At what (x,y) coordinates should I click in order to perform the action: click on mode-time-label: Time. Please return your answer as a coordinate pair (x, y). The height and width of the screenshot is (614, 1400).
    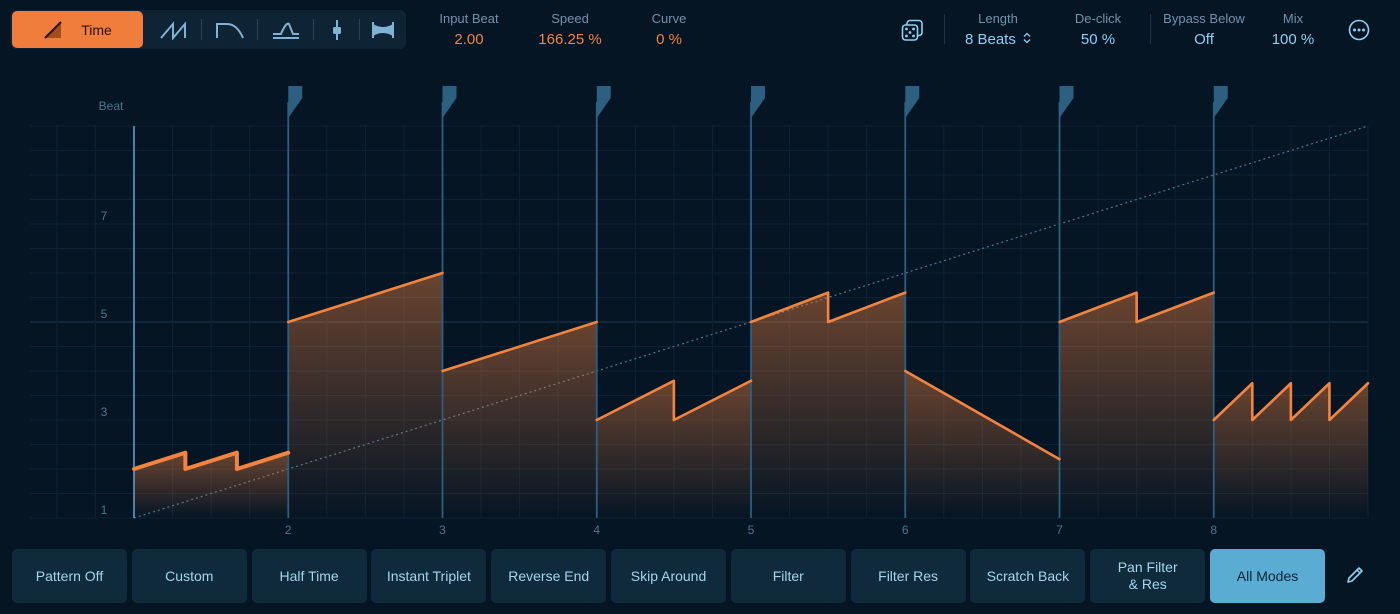
    Looking at the image, I should click on (96, 29).